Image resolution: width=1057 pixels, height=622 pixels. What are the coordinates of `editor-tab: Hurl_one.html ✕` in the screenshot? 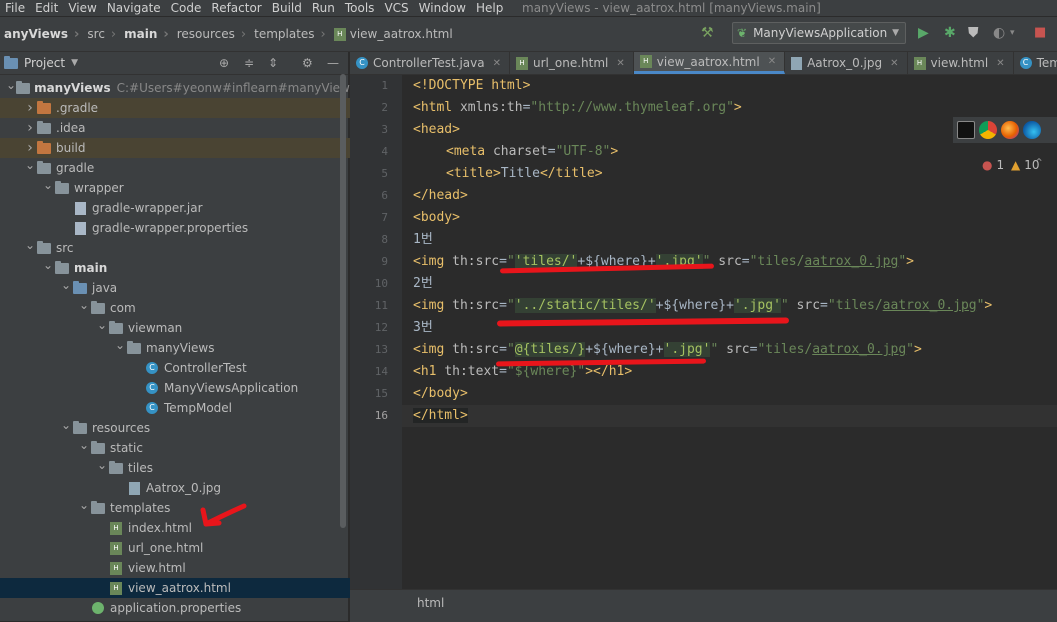 It's located at (572, 63).